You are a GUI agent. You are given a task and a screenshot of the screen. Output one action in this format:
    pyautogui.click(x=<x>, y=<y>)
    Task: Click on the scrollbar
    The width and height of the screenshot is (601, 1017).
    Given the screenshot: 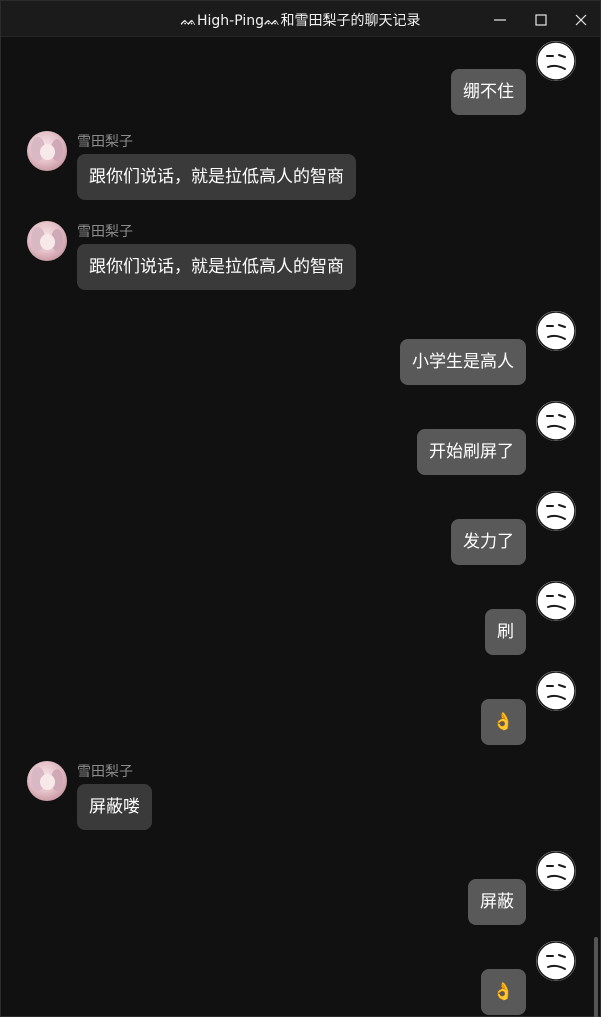 What is the action you would take?
    pyautogui.click(x=596, y=977)
    